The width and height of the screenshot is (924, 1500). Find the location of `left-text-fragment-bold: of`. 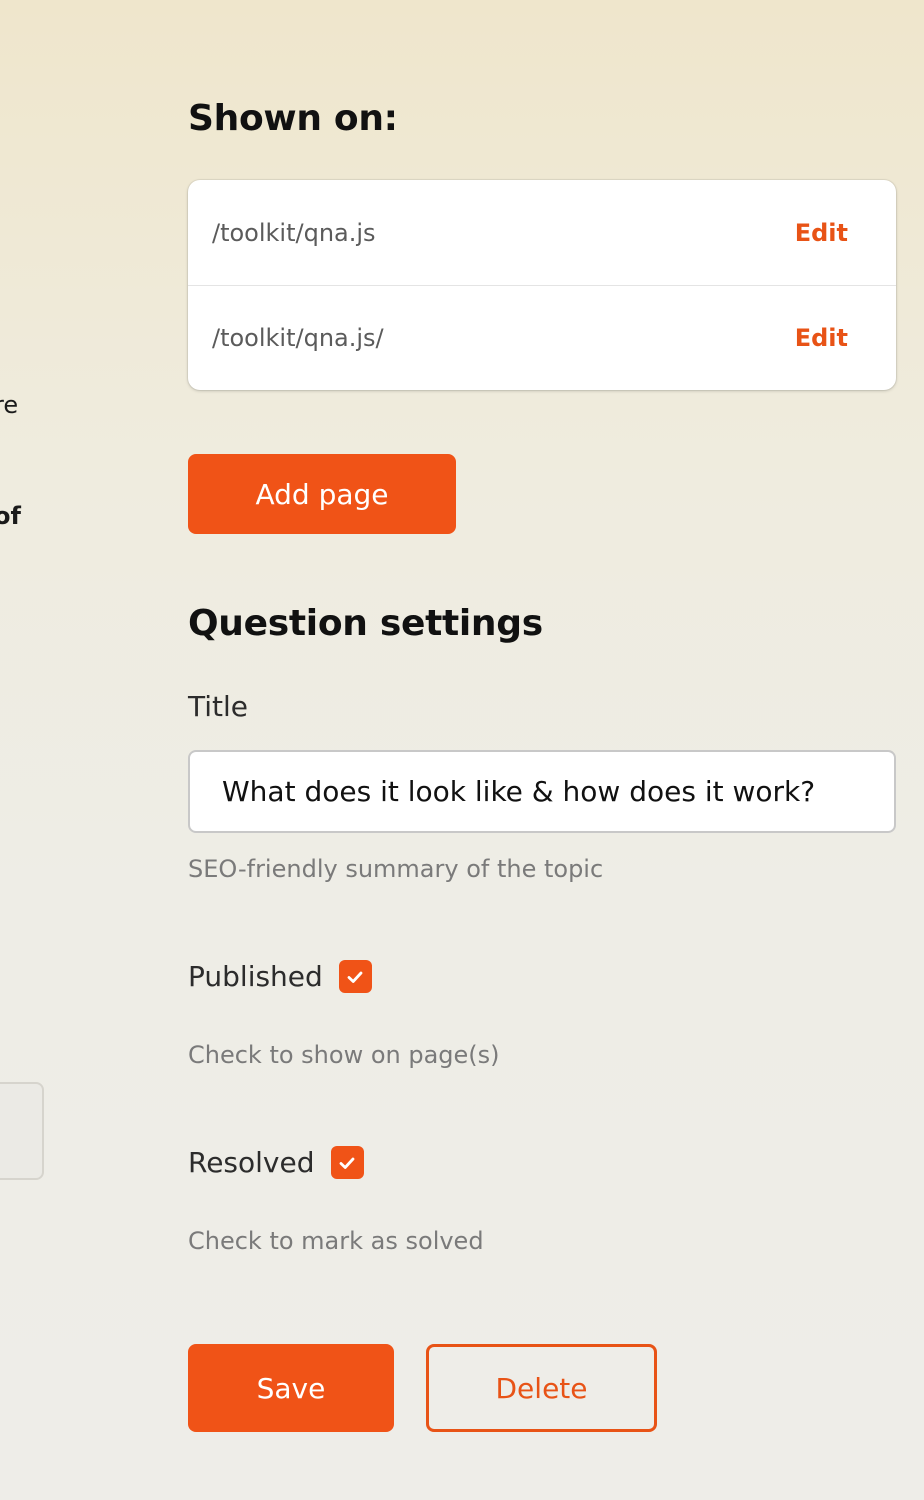

left-text-fragment-bold: of is located at coordinates (10, 516).